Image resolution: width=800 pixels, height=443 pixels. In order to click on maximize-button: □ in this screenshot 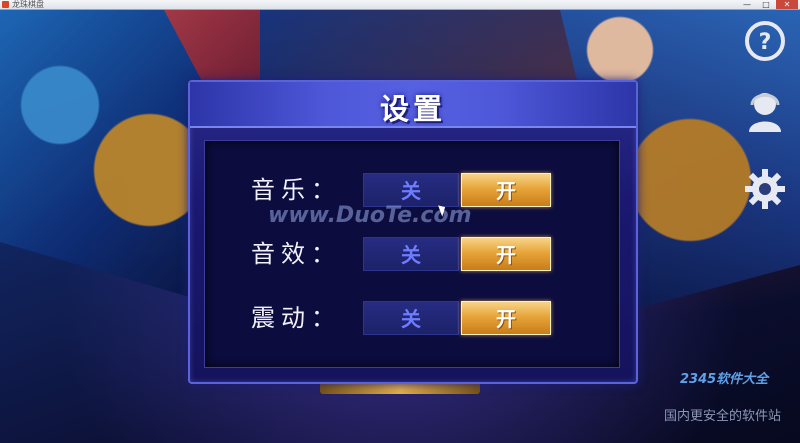, I will do `click(766, 4)`.